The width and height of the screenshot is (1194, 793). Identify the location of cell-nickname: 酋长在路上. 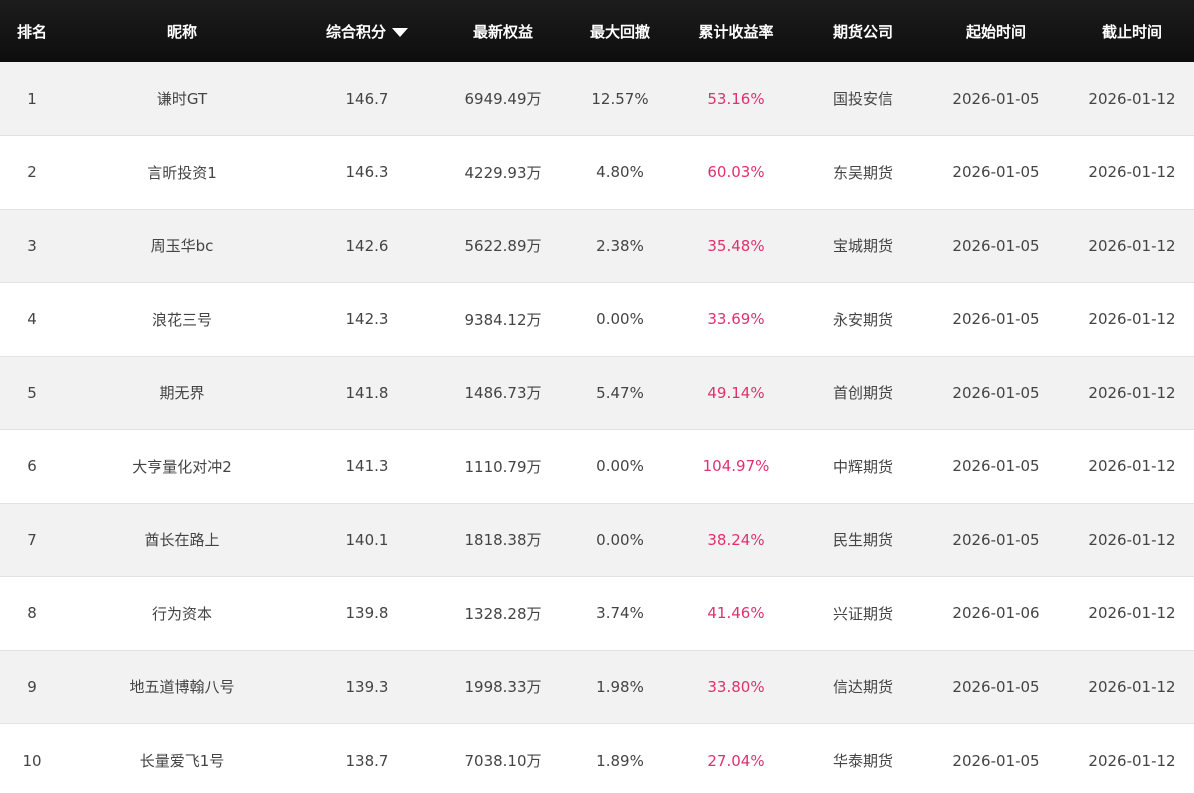
(182, 539).